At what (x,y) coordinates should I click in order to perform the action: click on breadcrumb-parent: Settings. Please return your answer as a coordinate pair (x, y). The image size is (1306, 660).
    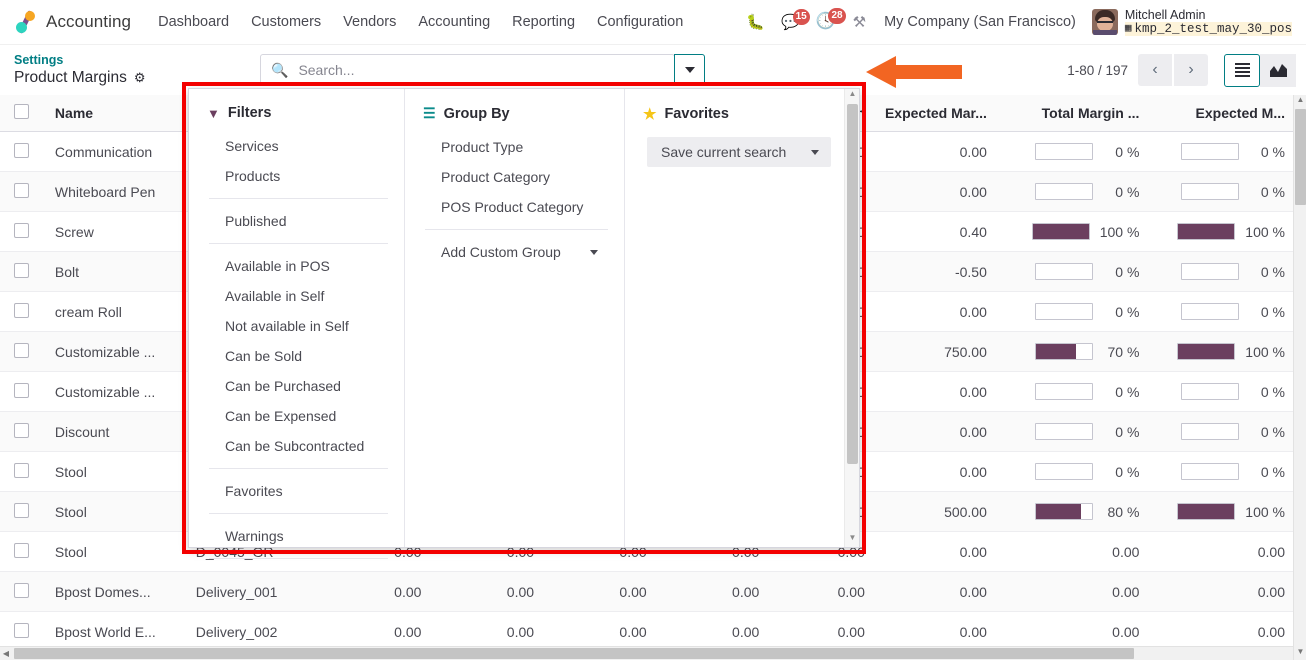
    Looking at the image, I should click on (114, 61).